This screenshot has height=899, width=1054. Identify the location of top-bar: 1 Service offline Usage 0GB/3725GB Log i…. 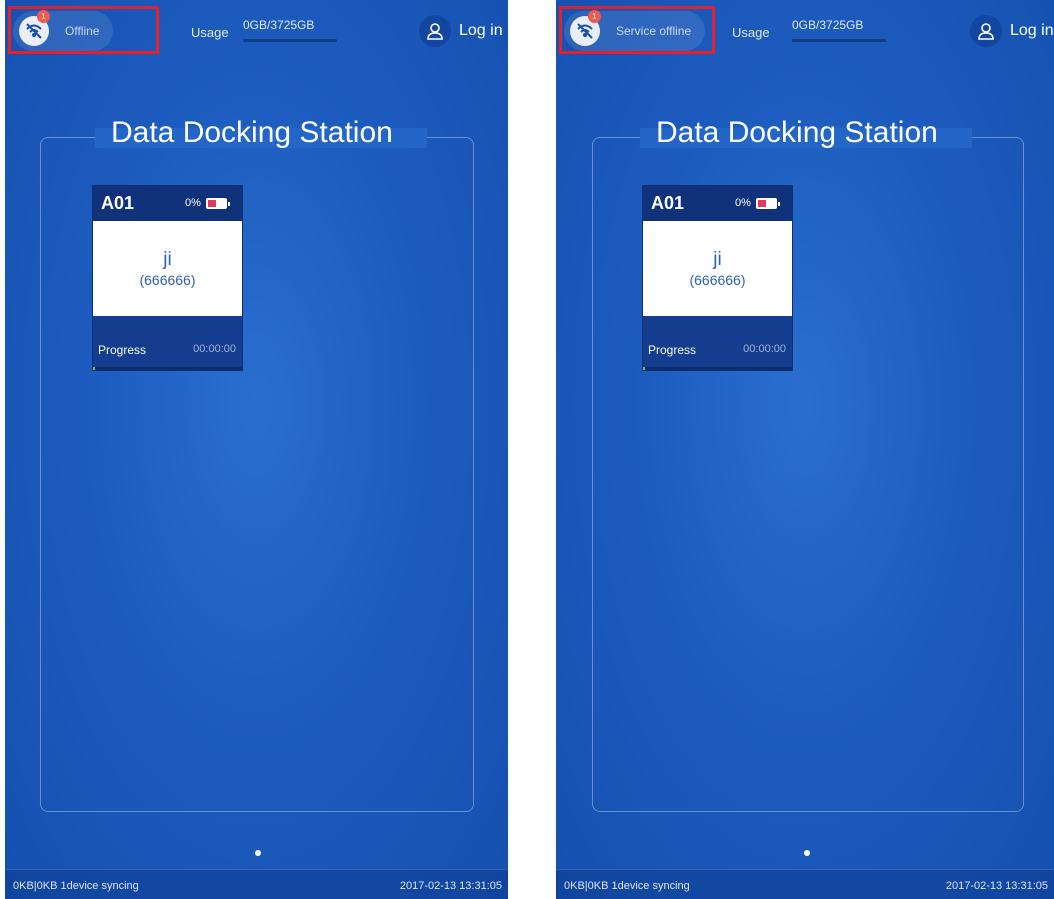
(805, 31).